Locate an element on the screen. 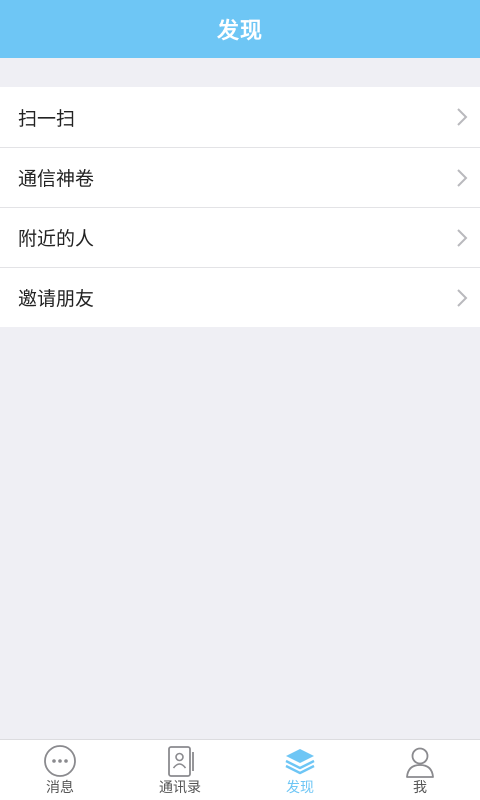  tab-contacts: 通讯录 is located at coordinates (180, 770).